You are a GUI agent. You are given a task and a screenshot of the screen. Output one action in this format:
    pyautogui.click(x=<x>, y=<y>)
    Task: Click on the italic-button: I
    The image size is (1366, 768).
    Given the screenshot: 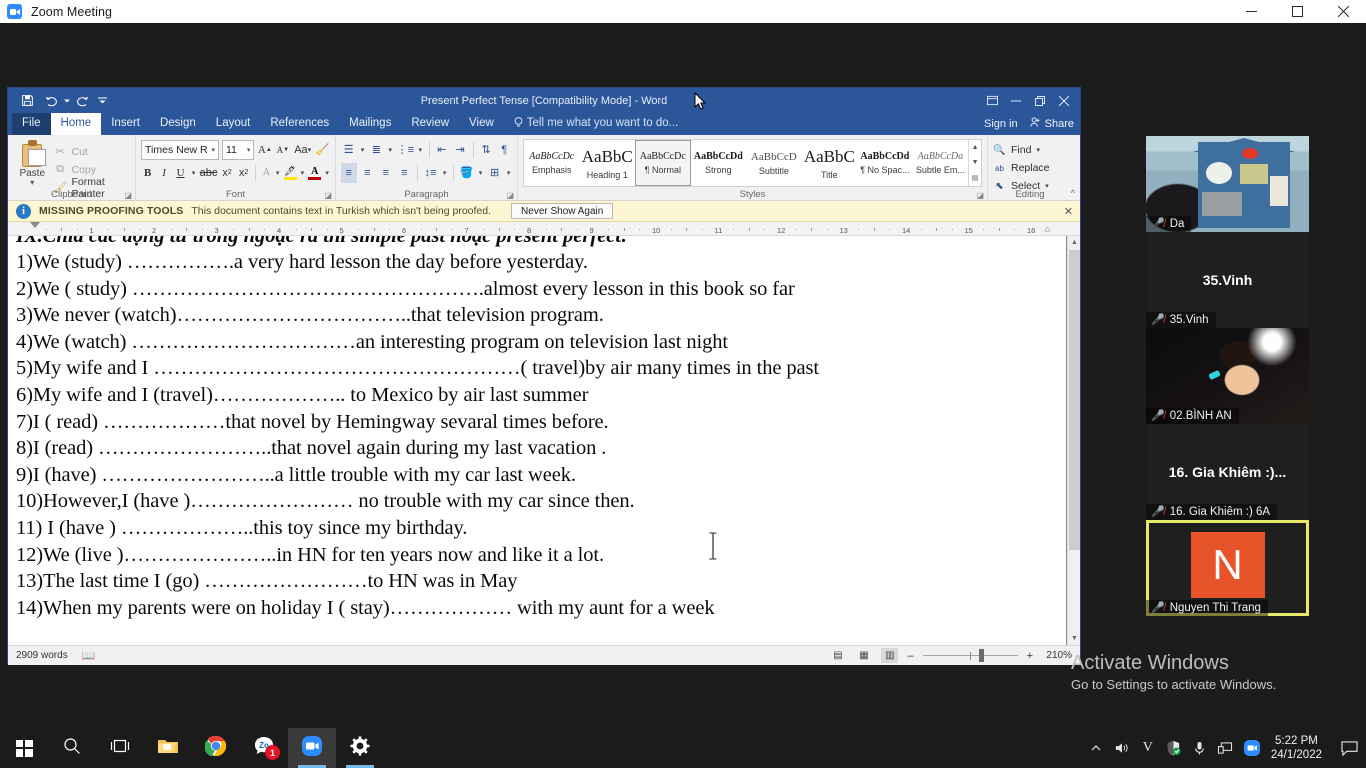 What is the action you would take?
    pyautogui.click(x=163, y=173)
    